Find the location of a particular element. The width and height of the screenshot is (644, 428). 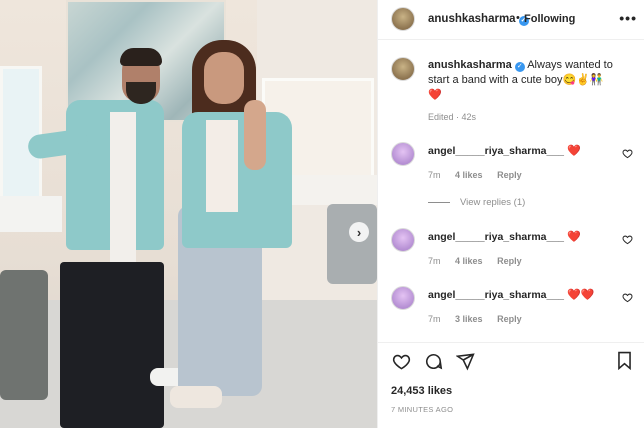

more-options-icon: ••• is located at coordinates (628, 18).